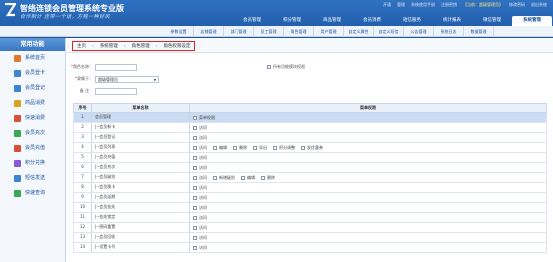  What do you see at coordinates (332, 21) in the screenshot?
I see `tab-goods: 商品管理` at bounding box center [332, 21].